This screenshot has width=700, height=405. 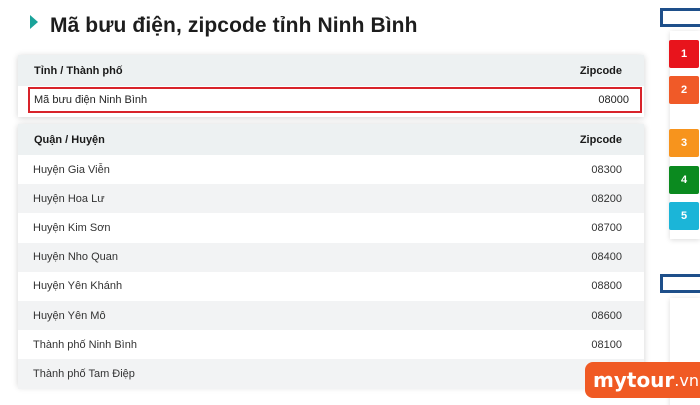 What do you see at coordinates (331, 374) in the screenshot?
I see `table-row: Thành phố Tam Điệp` at bounding box center [331, 374].